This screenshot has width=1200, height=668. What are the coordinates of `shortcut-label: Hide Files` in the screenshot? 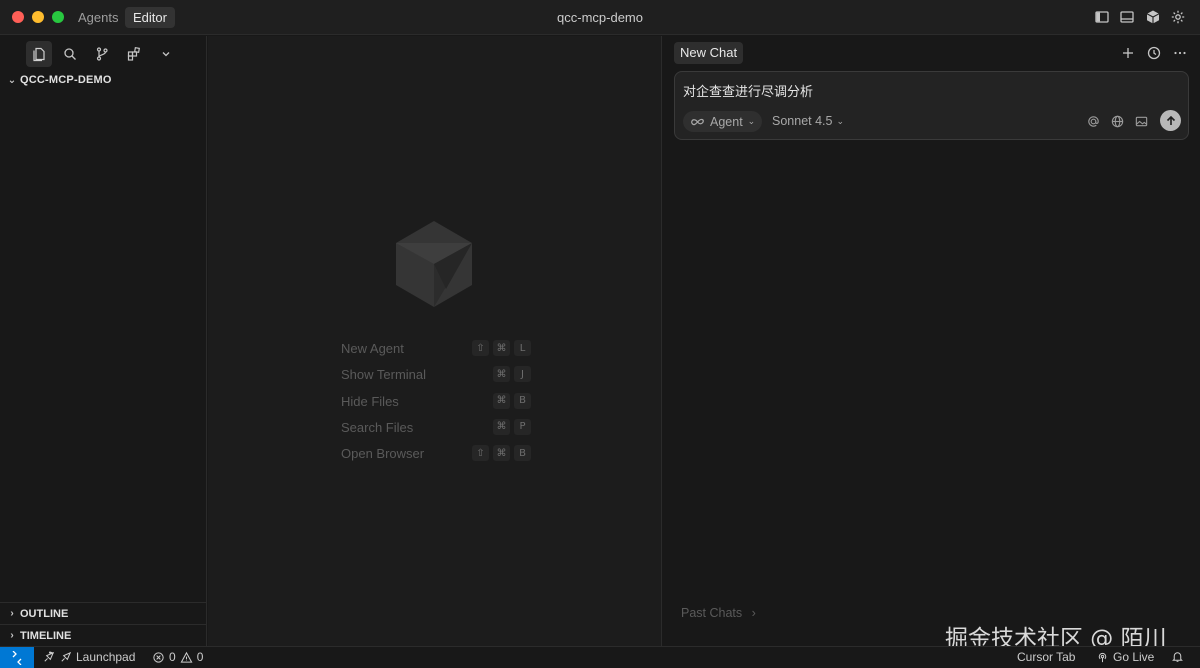 It's located at (370, 401).